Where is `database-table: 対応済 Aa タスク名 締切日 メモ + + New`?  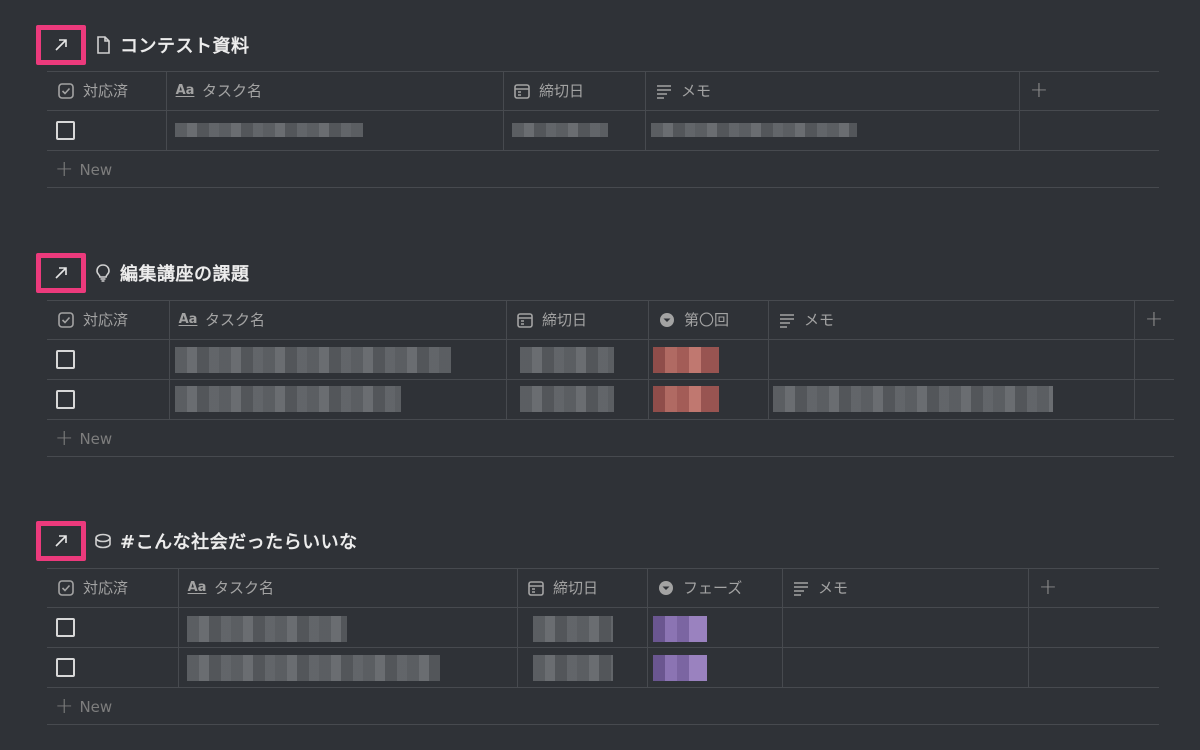
database-table: 対応済 Aa タスク名 締切日 メモ + + New is located at coordinates (603, 130).